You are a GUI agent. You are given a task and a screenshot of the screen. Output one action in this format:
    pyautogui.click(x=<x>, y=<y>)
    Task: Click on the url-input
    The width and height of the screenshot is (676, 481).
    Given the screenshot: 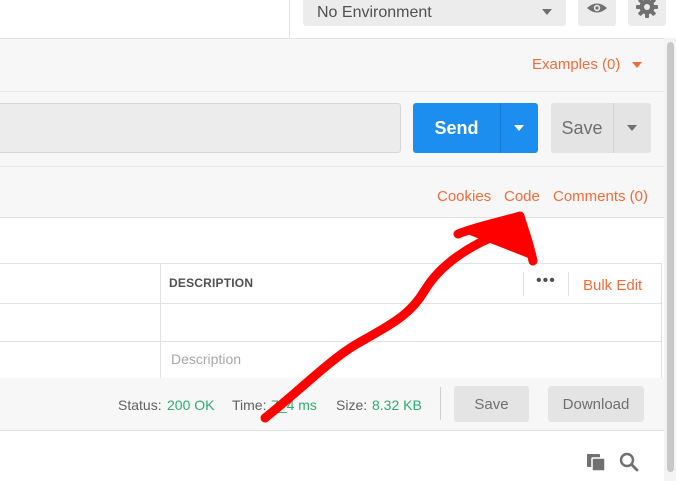 What is the action you would take?
    pyautogui.click(x=200, y=128)
    